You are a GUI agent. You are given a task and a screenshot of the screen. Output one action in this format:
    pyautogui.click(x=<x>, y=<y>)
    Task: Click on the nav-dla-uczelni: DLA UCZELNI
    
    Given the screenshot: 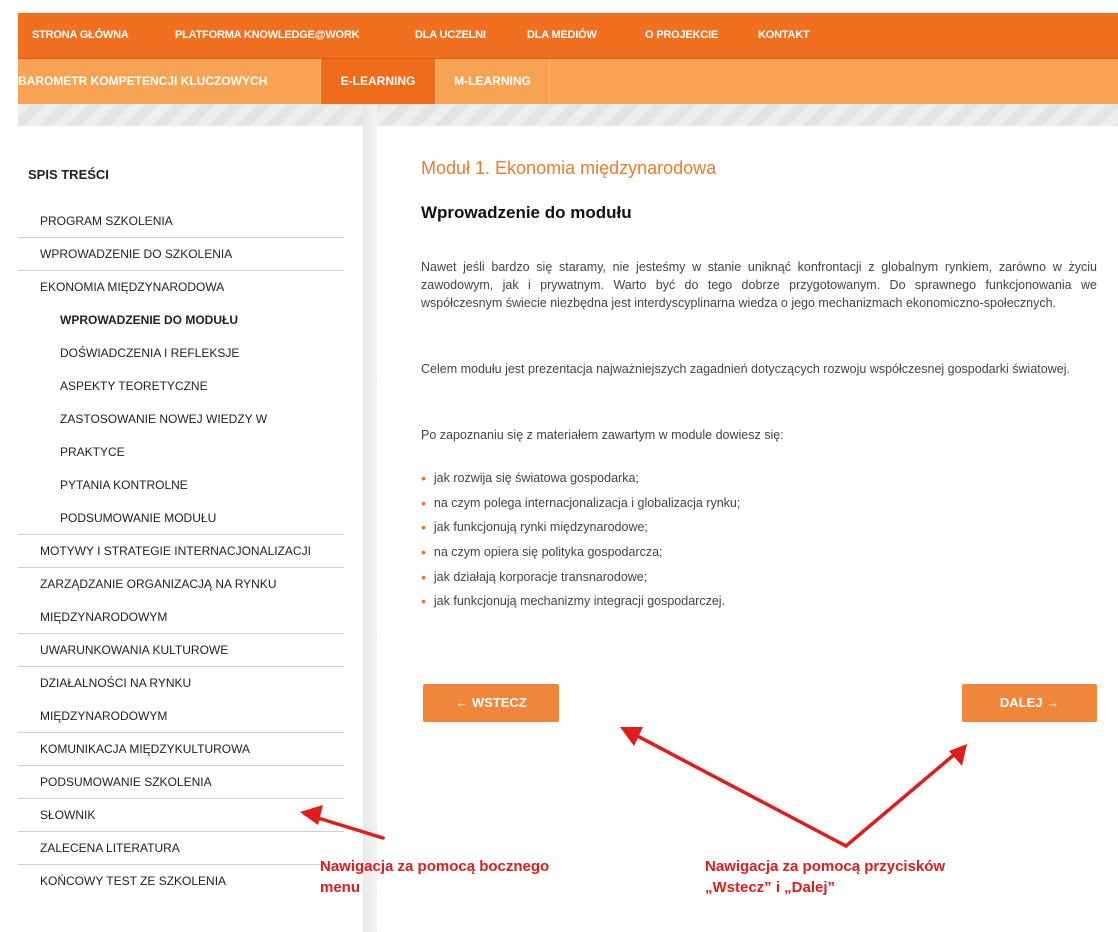 What is the action you would take?
    pyautogui.click(x=450, y=35)
    